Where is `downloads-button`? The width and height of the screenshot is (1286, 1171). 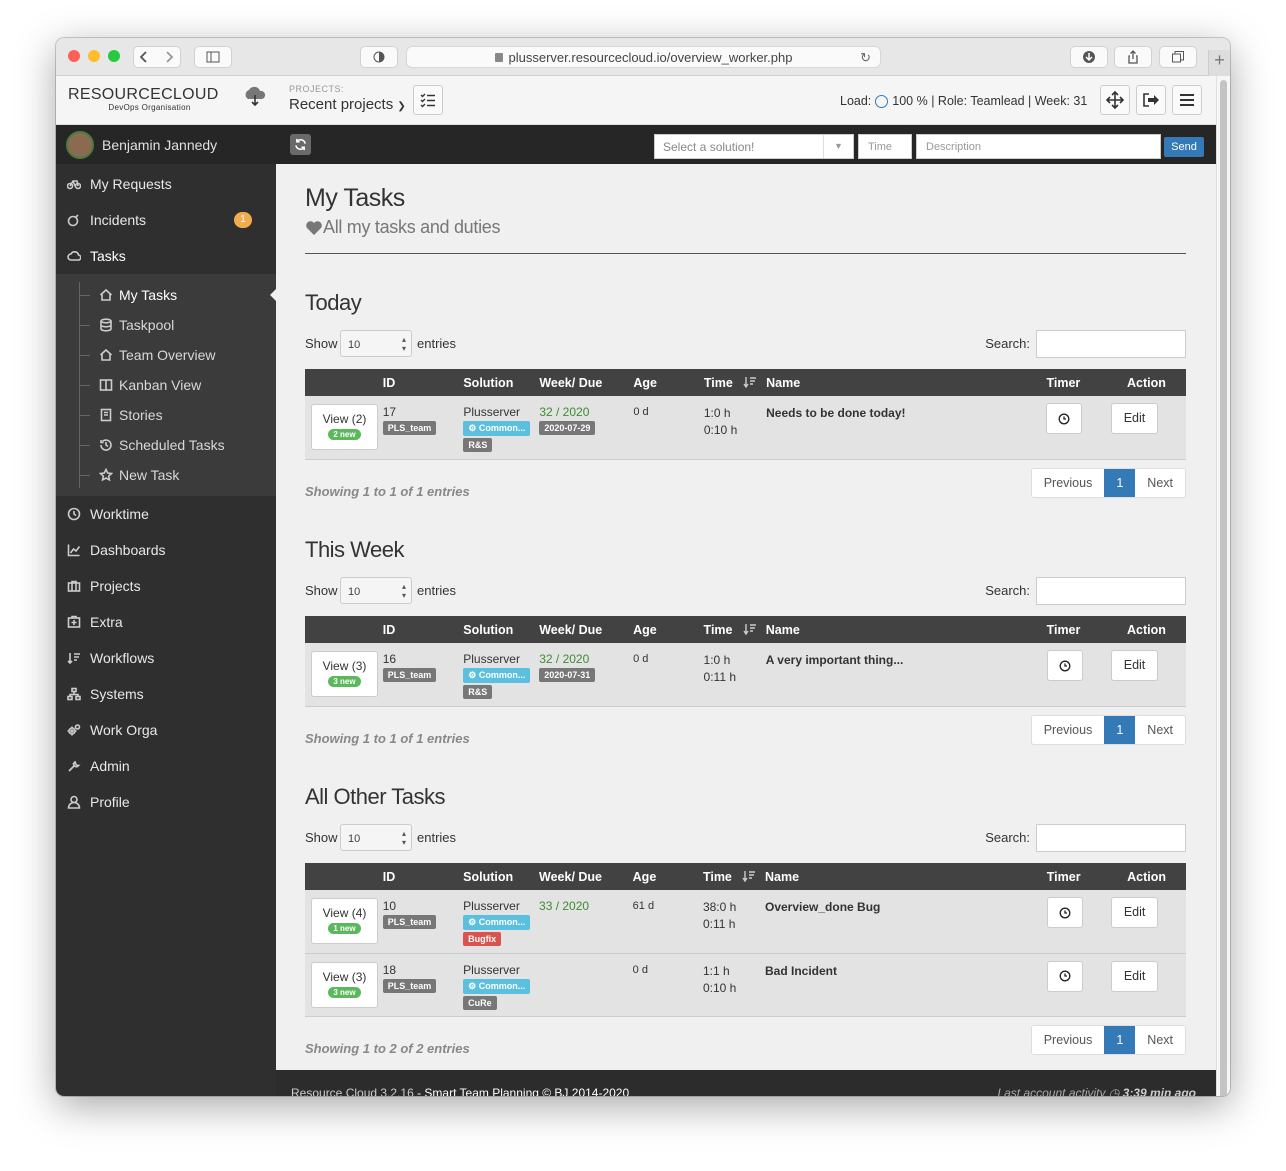
downloads-button is located at coordinates (1089, 57).